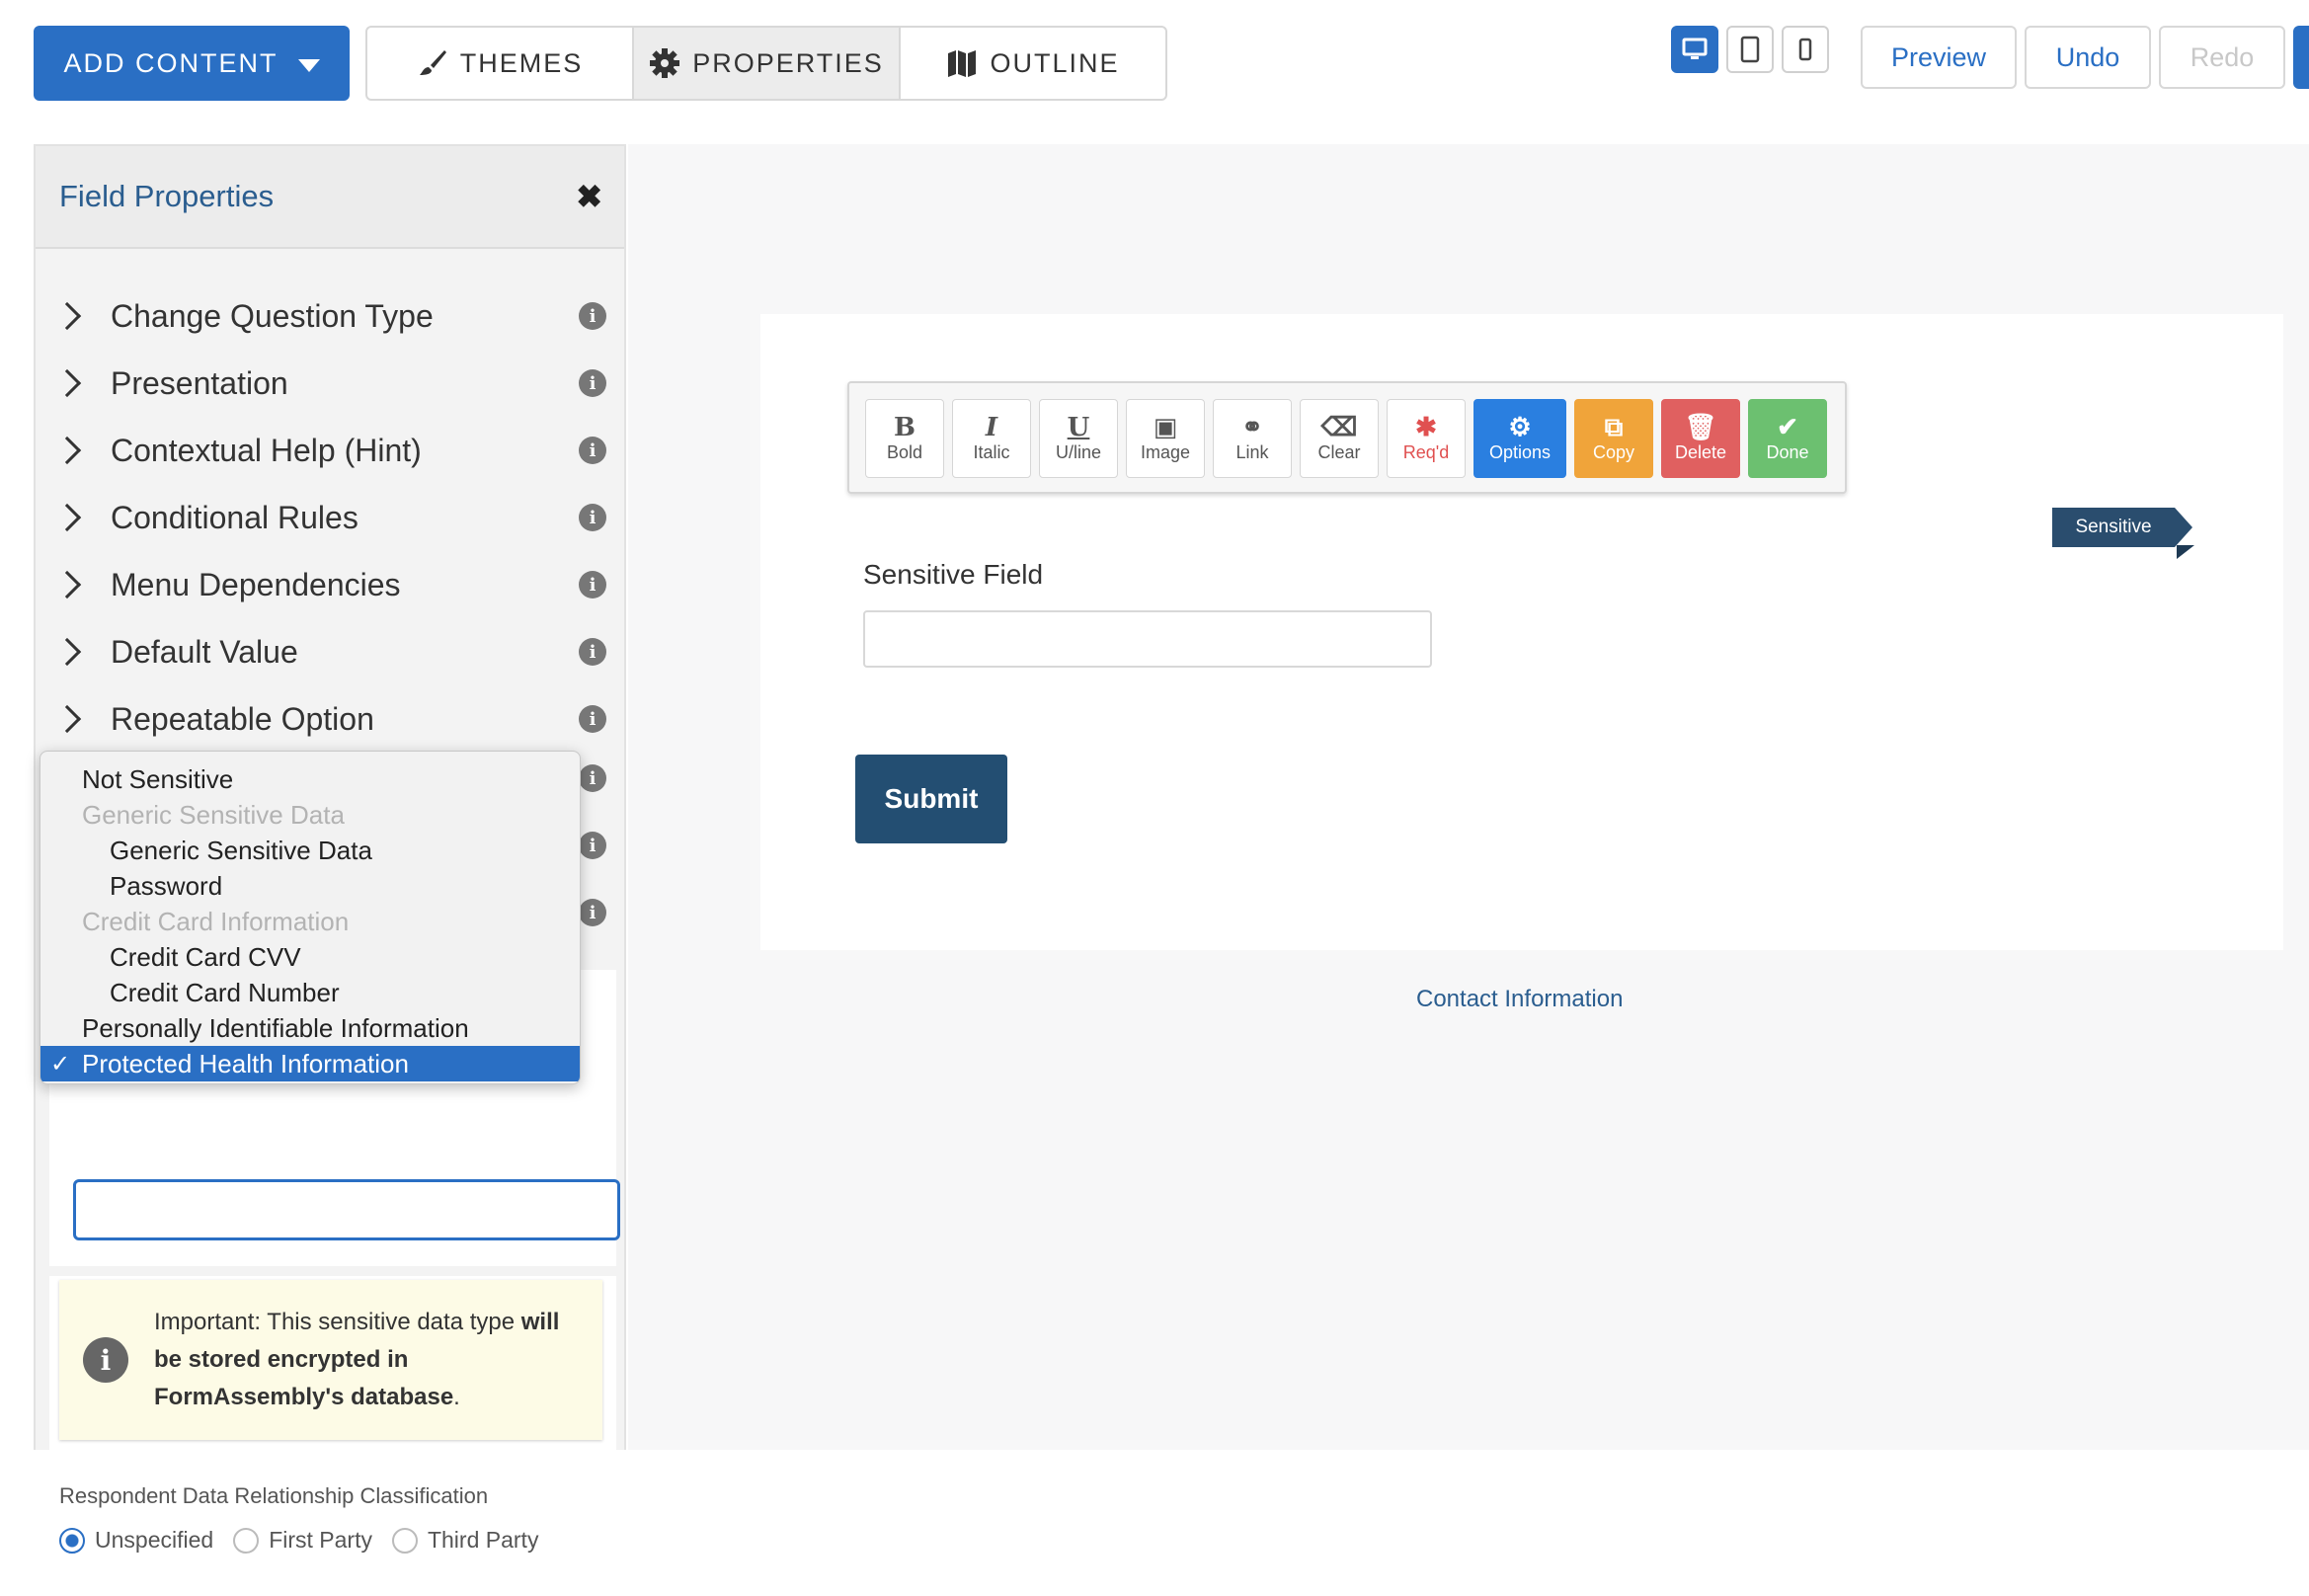 The width and height of the screenshot is (2309, 1596). What do you see at coordinates (1700, 427) in the screenshot?
I see `trash-icon: 🗑` at bounding box center [1700, 427].